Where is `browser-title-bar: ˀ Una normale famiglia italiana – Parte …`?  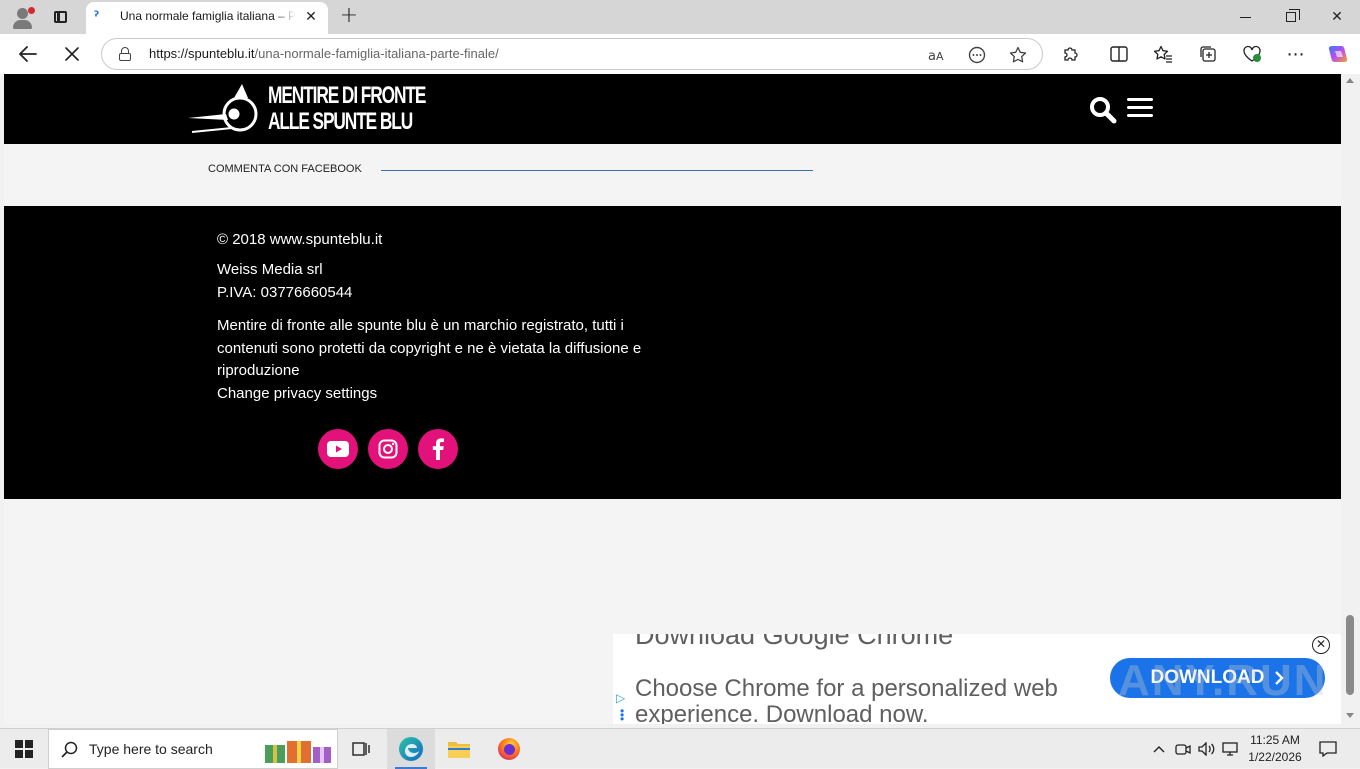 browser-title-bar: ˀ Una normale famiglia italiana – Parte … is located at coordinates (680, 17).